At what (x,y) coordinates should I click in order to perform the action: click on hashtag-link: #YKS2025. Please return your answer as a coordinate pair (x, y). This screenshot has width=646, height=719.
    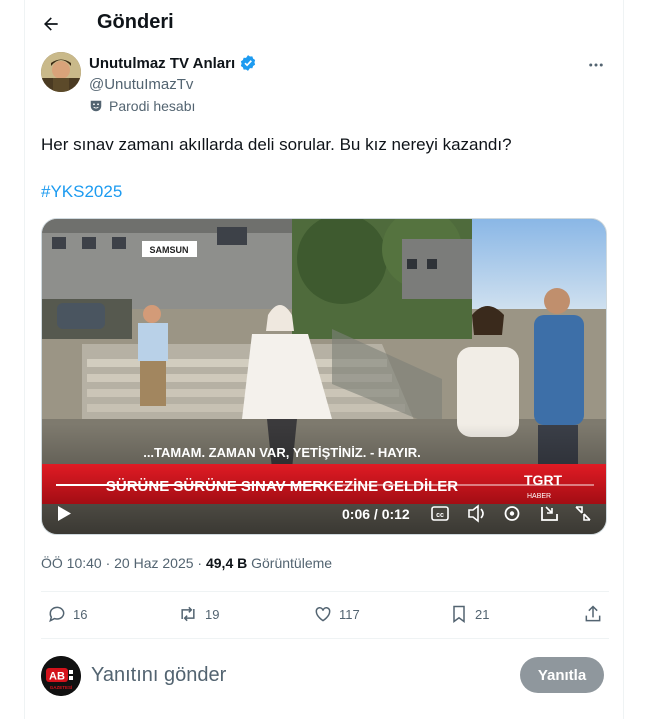
    Looking at the image, I should click on (81, 192).